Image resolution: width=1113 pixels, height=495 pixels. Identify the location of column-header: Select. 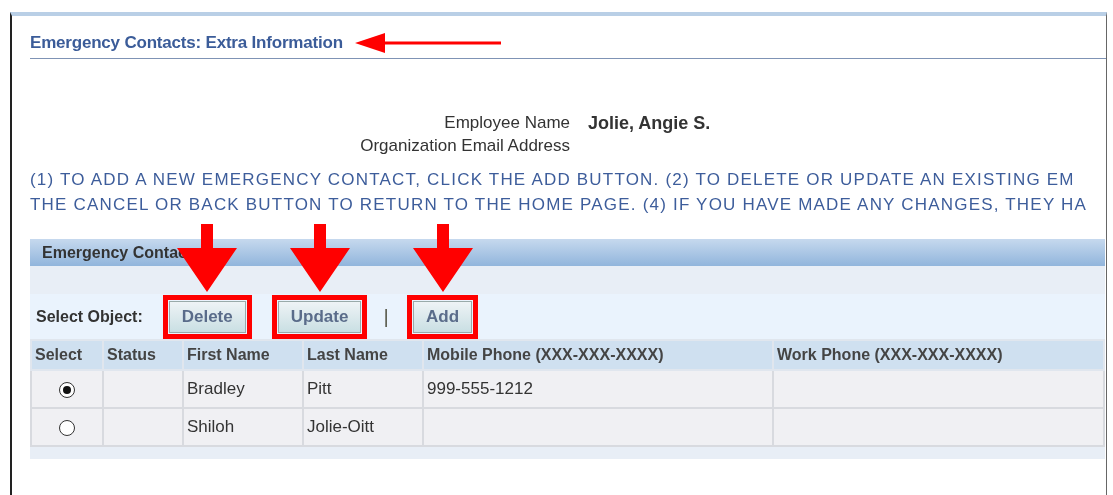
(67, 355).